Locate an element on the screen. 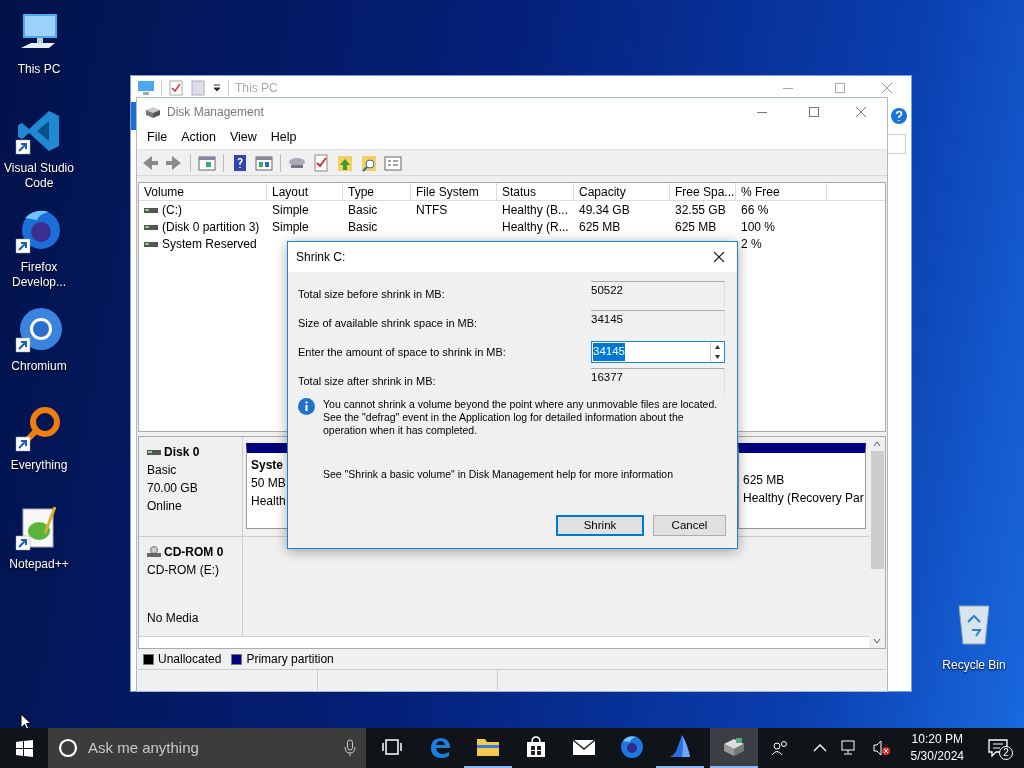  column-header: Layout is located at coordinates (305, 191).